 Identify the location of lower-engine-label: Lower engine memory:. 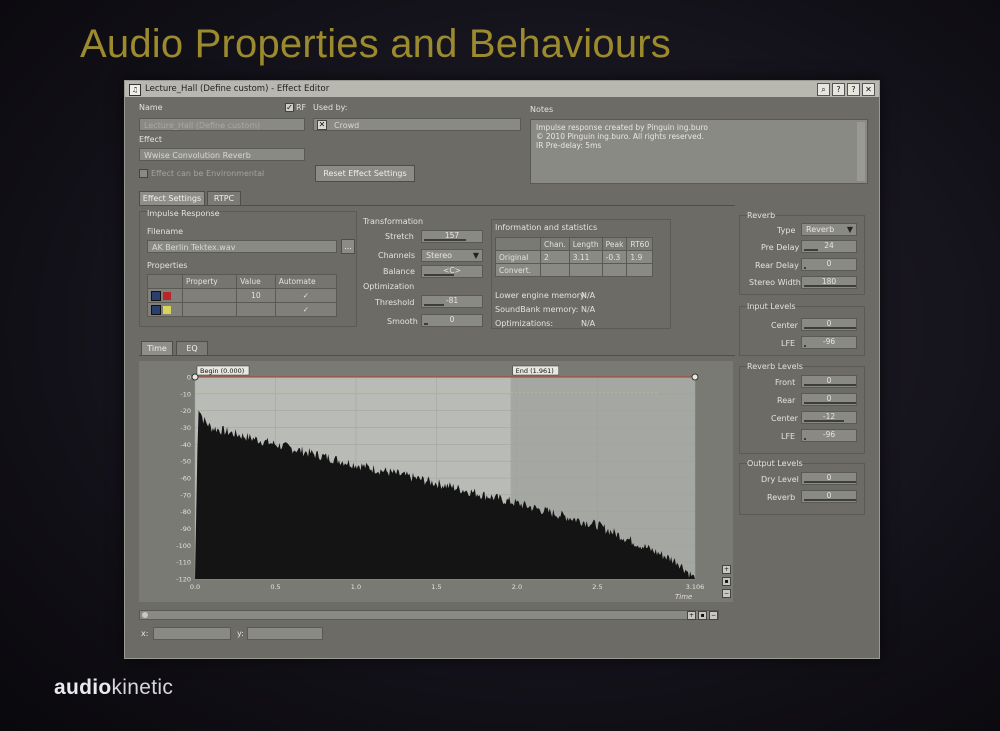
(541, 295).